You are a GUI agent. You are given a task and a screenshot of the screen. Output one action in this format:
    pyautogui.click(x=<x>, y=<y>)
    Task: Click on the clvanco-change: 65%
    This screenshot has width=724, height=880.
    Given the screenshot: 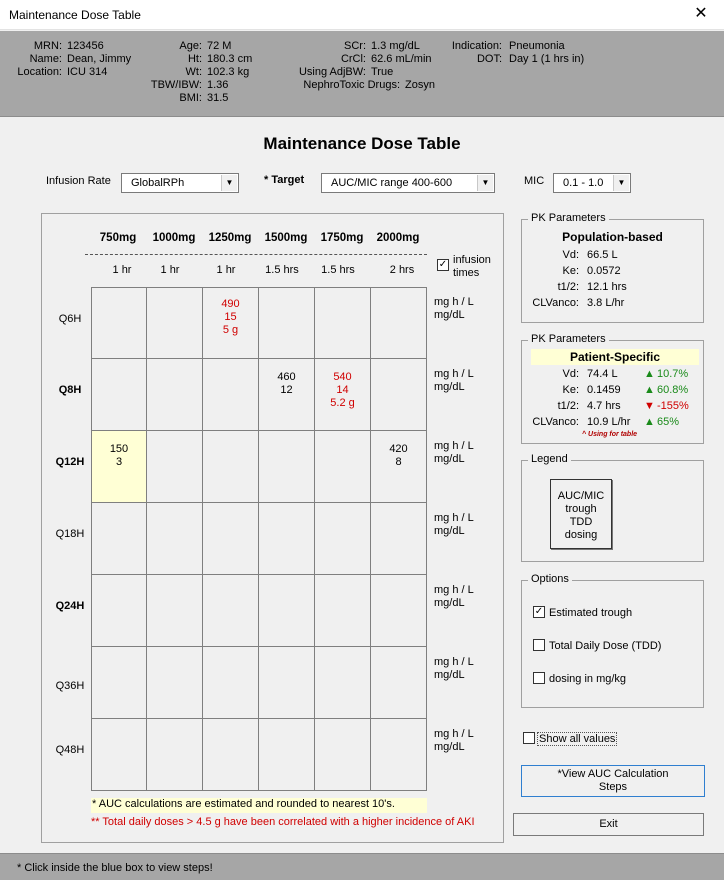 What is the action you would take?
    pyautogui.click(x=668, y=422)
    